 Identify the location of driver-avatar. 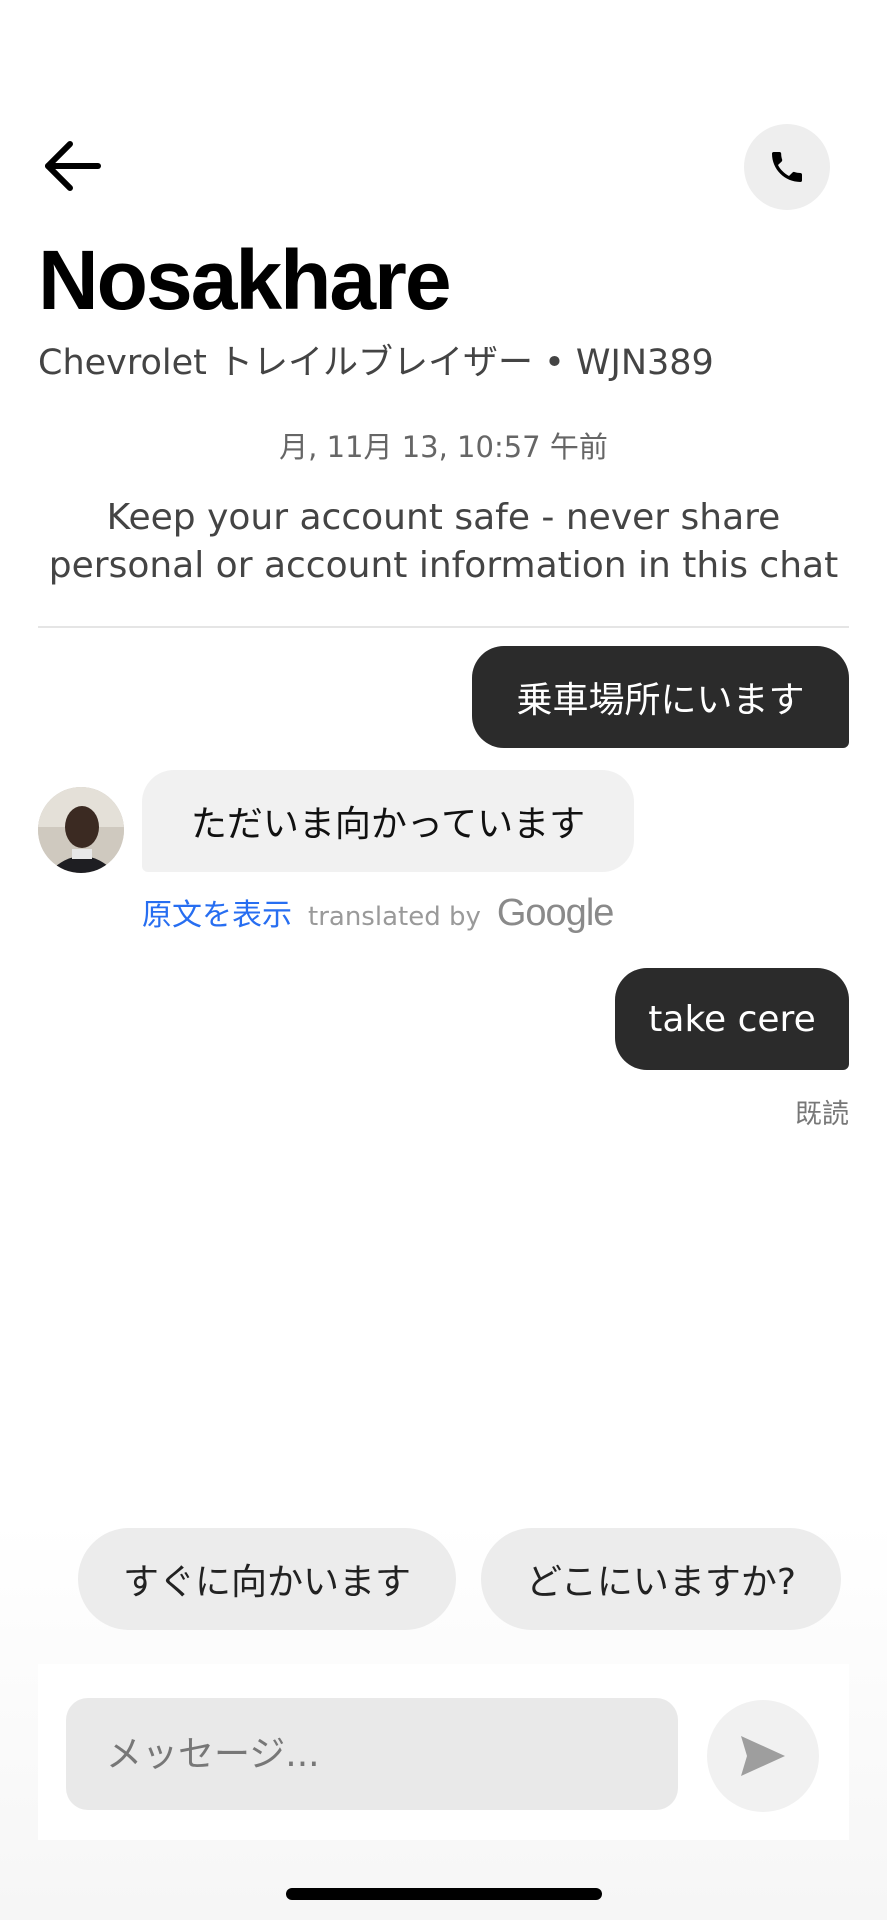
(81, 830).